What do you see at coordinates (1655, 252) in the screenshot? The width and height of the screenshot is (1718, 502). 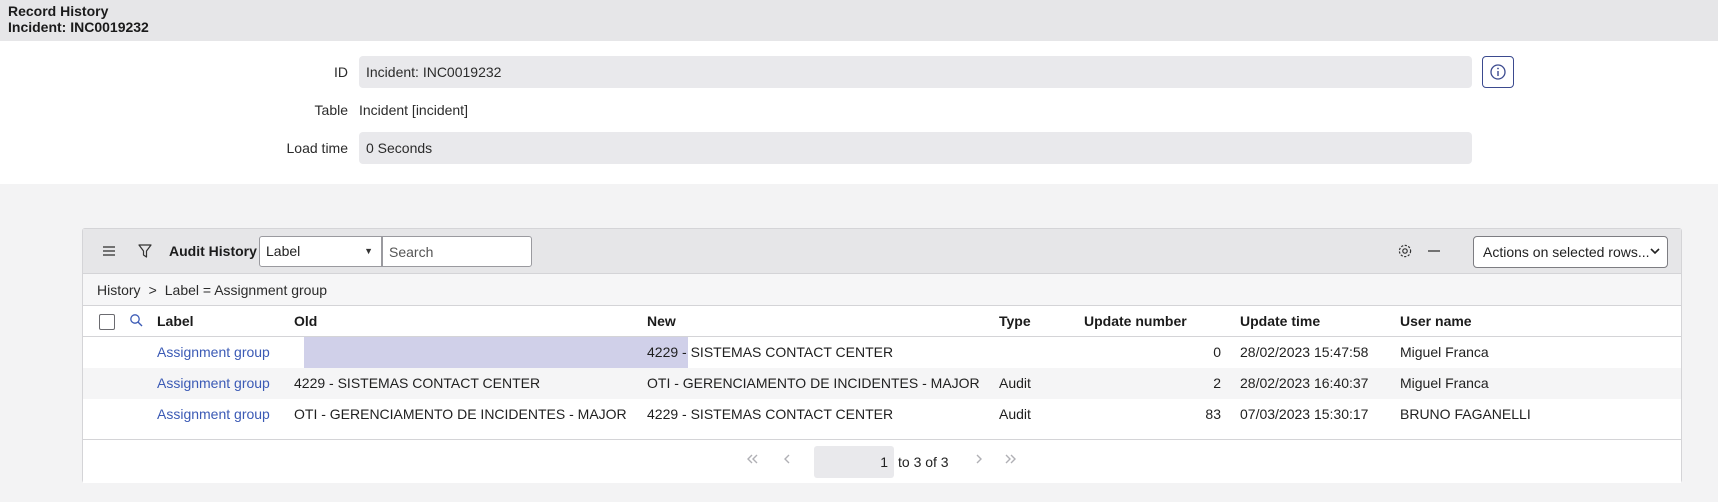 I see `chevron-down-icon` at bounding box center [1655, 252].